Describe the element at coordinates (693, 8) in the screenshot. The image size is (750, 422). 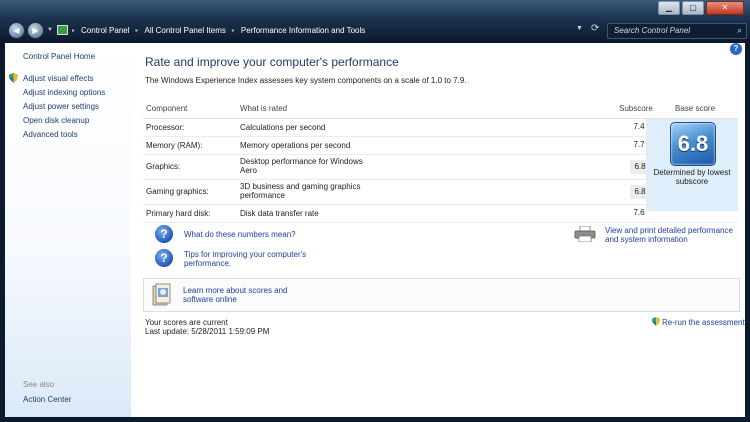
I see `maximize-button: ▢` at that location.